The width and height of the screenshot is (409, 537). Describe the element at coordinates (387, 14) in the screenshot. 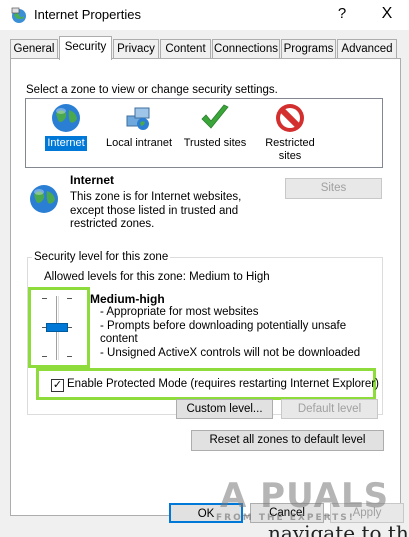

I see `close-button: X` at that location.